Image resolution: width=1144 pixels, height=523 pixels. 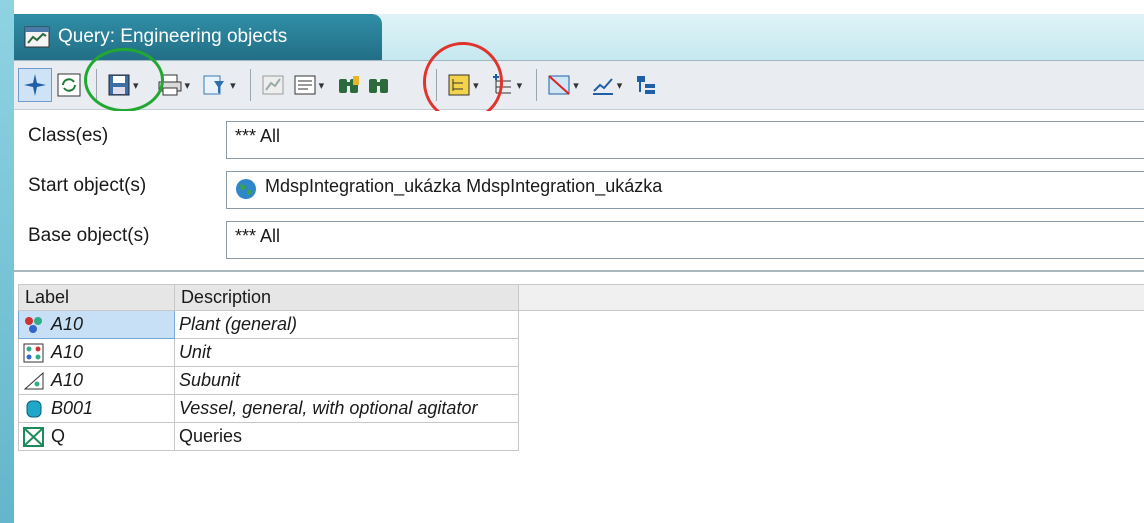 I want to click on form-grid-divider, so click(x=579, y=271).